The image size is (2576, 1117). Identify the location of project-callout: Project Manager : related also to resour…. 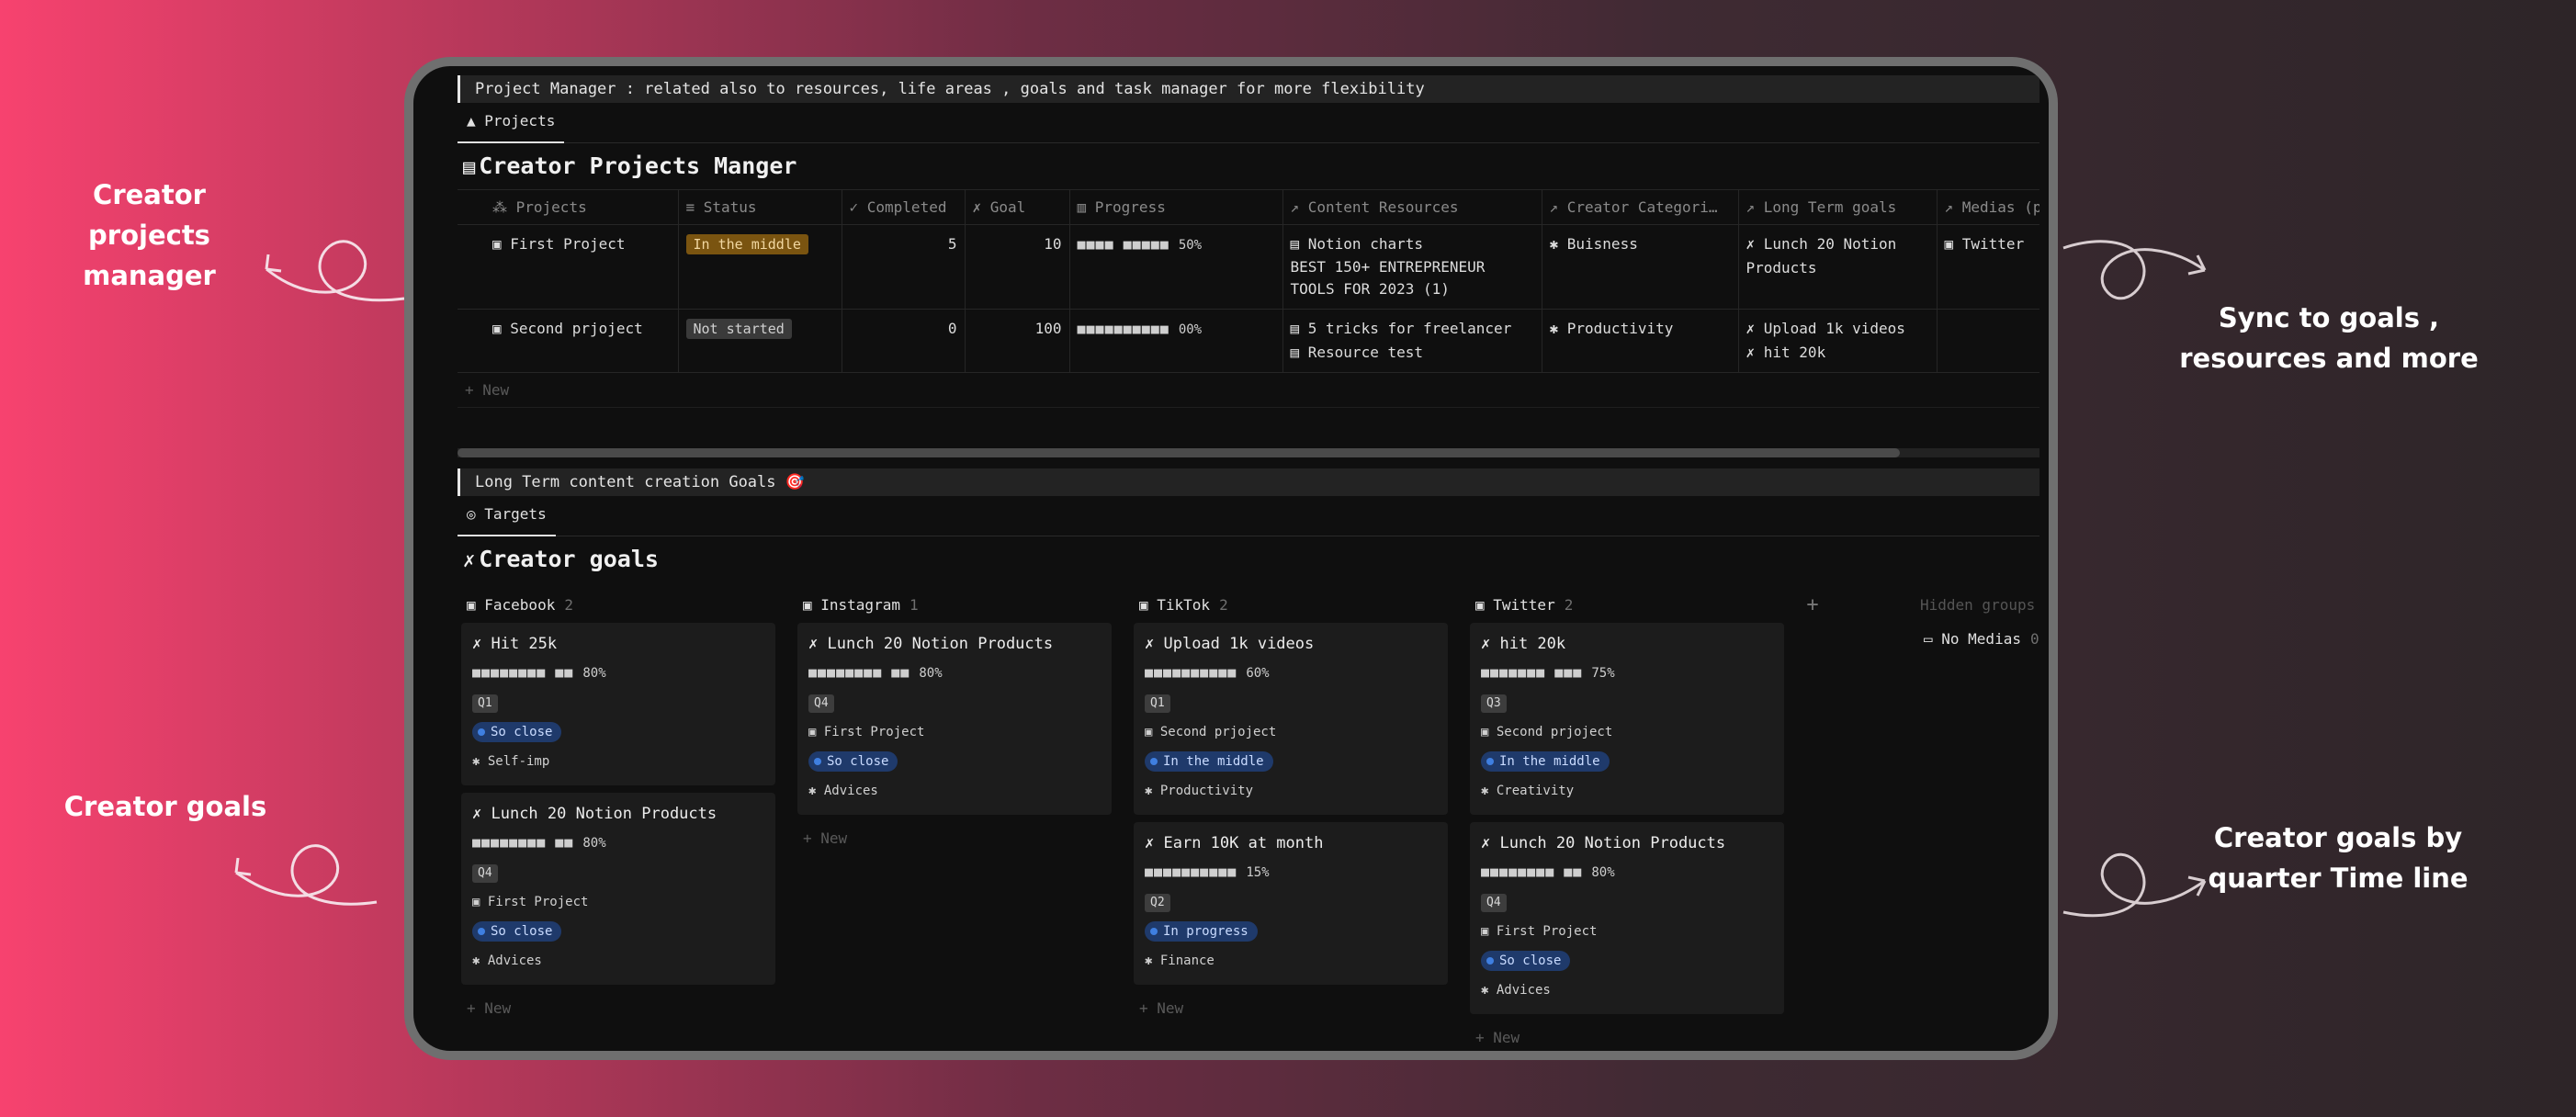
(1248, 89).